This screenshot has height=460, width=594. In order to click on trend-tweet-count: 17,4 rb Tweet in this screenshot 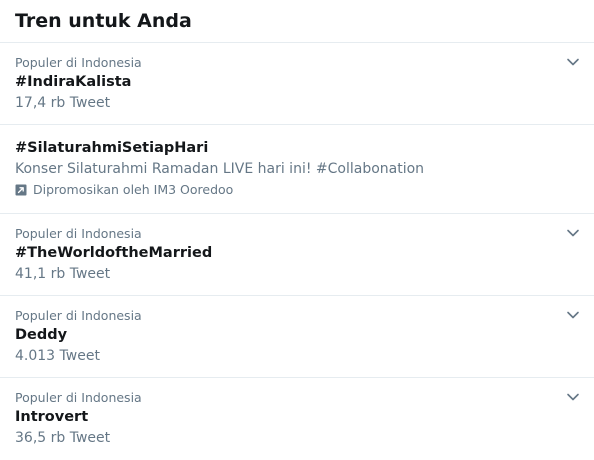, I will do `click(63, 103)`.